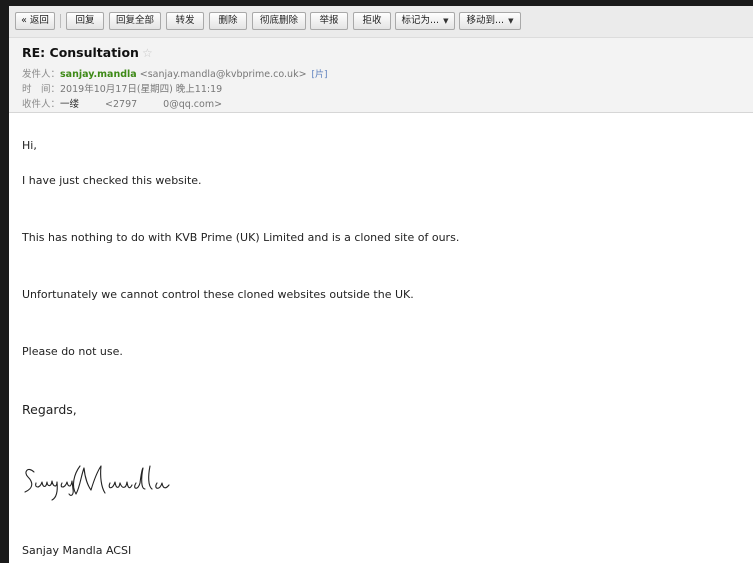  What do you see at coordinates (41, 74) in the screenshot?
I see `sender-label: 发件人：` at bounding box center [41, 74].